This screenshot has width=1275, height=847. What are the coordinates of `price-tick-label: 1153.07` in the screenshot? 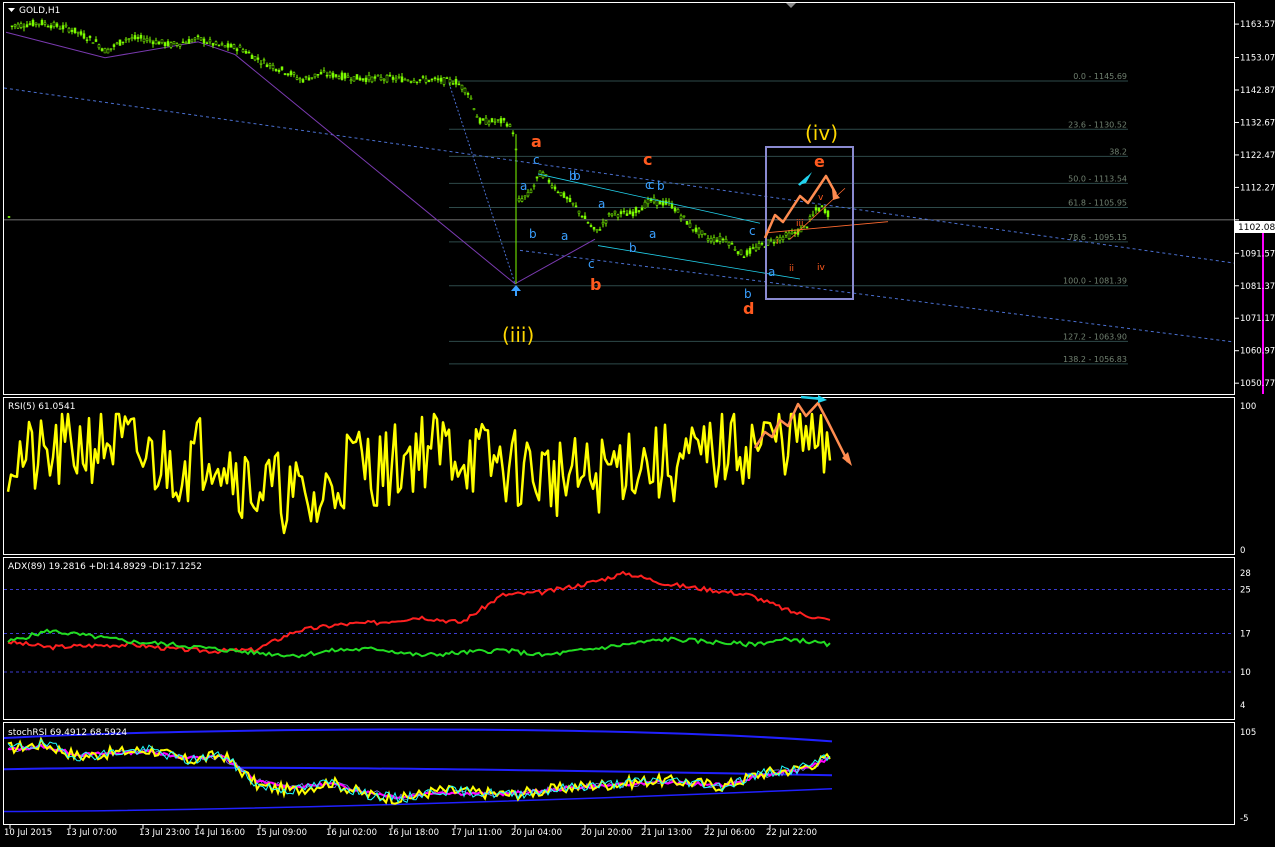 It's located at (1257, 59).